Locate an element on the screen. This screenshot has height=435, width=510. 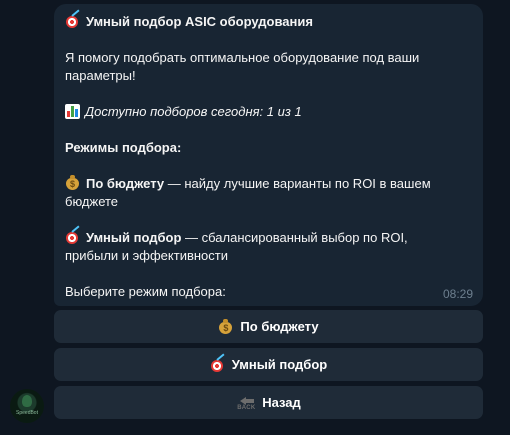
bar-chart-icon is located at coordinates (72, 111).